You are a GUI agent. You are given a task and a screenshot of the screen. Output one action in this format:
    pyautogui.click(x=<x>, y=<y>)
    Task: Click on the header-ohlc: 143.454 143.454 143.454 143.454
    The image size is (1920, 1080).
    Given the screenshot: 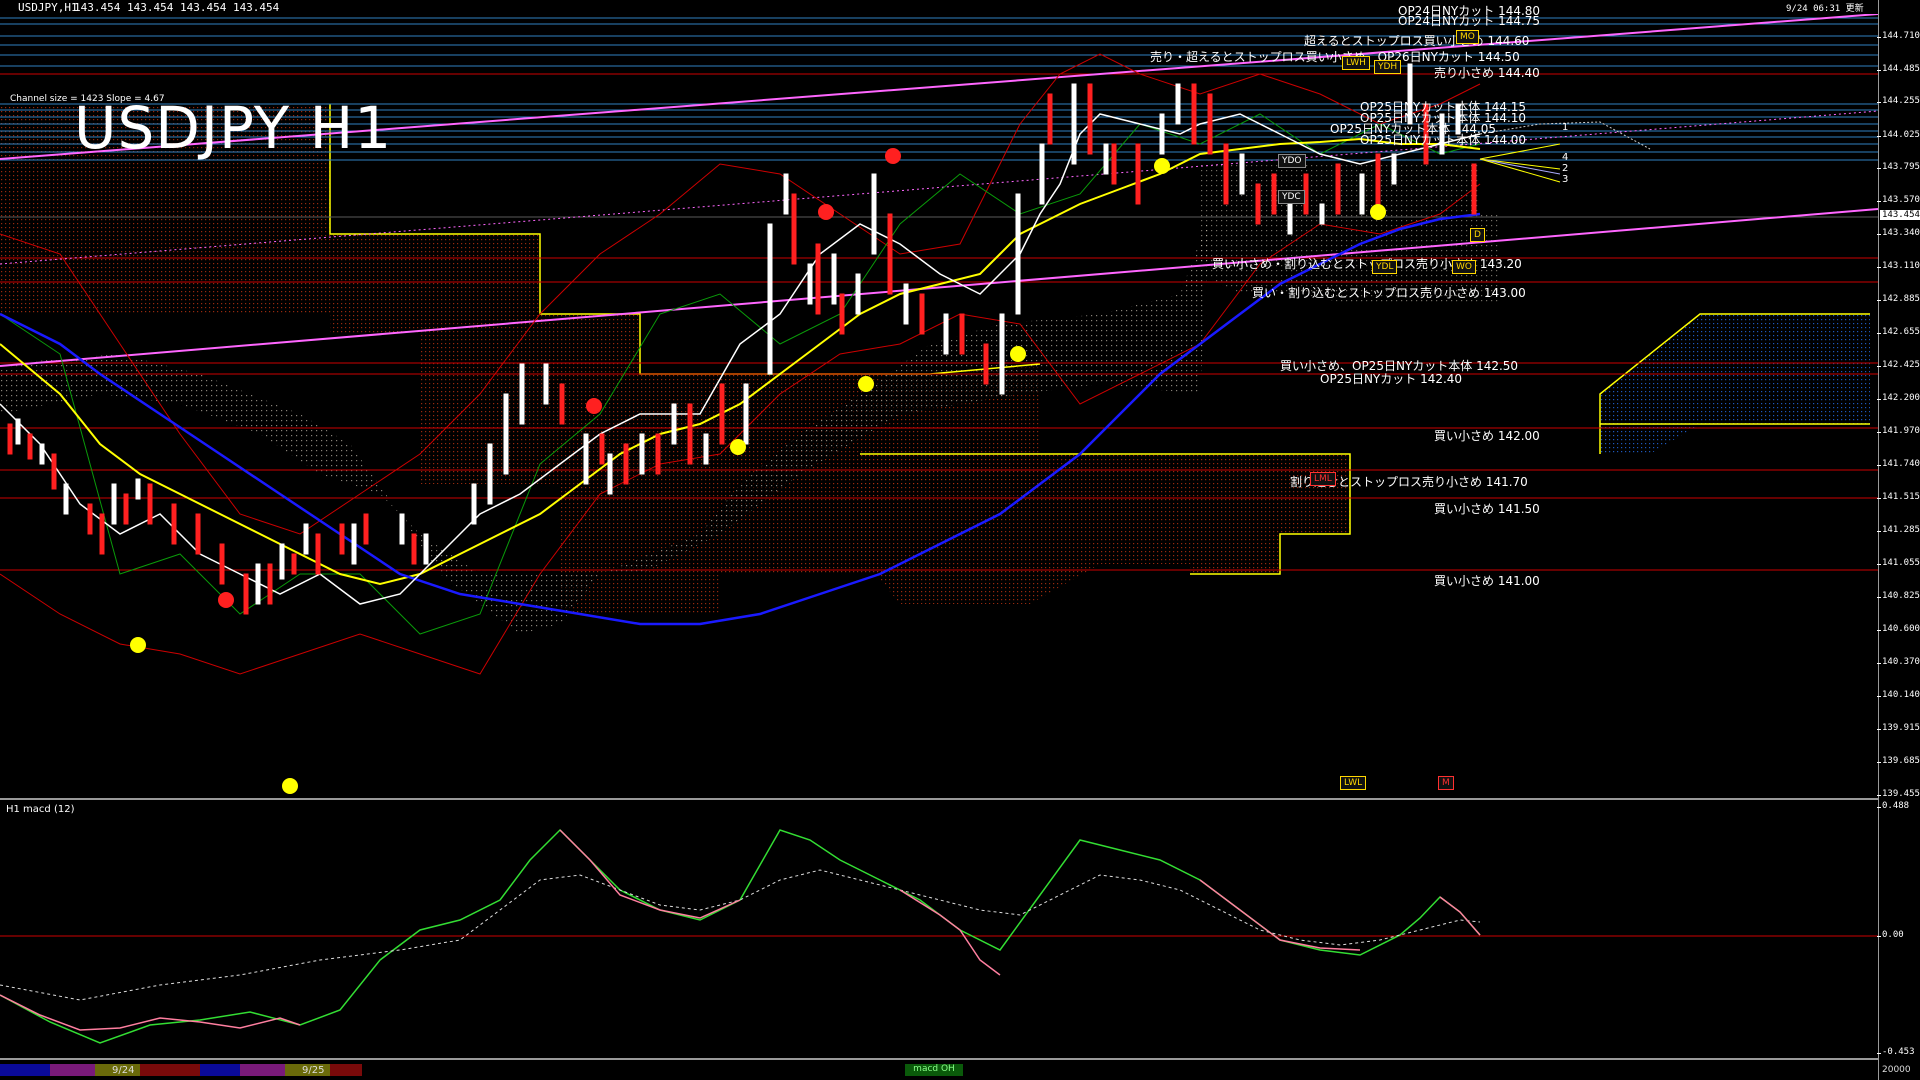 What is the action you would take?
    pyautogui.click(x=177, y=7)
    